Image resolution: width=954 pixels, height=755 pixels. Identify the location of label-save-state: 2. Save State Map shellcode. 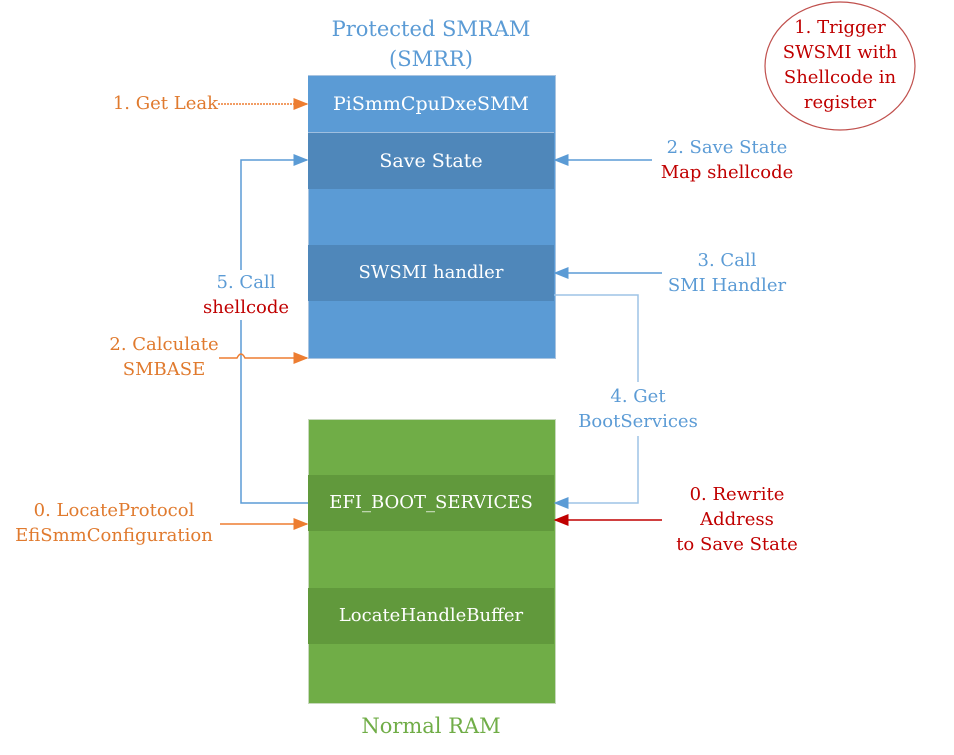
(727, 160).